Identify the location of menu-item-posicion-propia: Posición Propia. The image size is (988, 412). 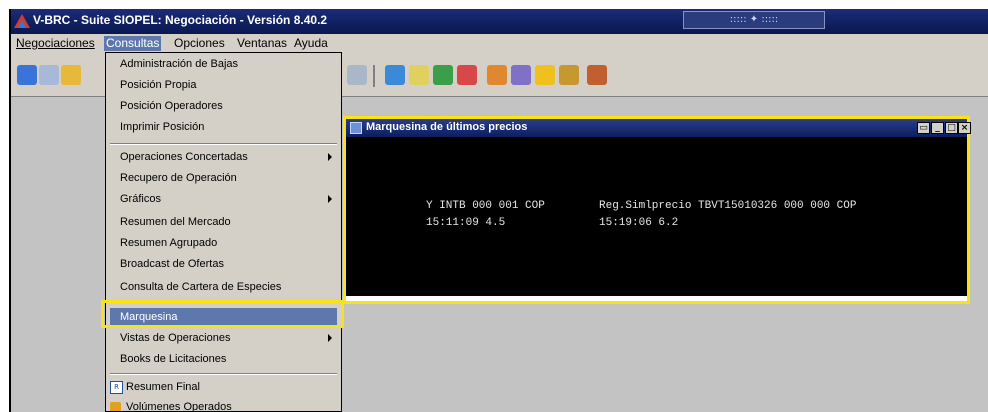
(158, 85).